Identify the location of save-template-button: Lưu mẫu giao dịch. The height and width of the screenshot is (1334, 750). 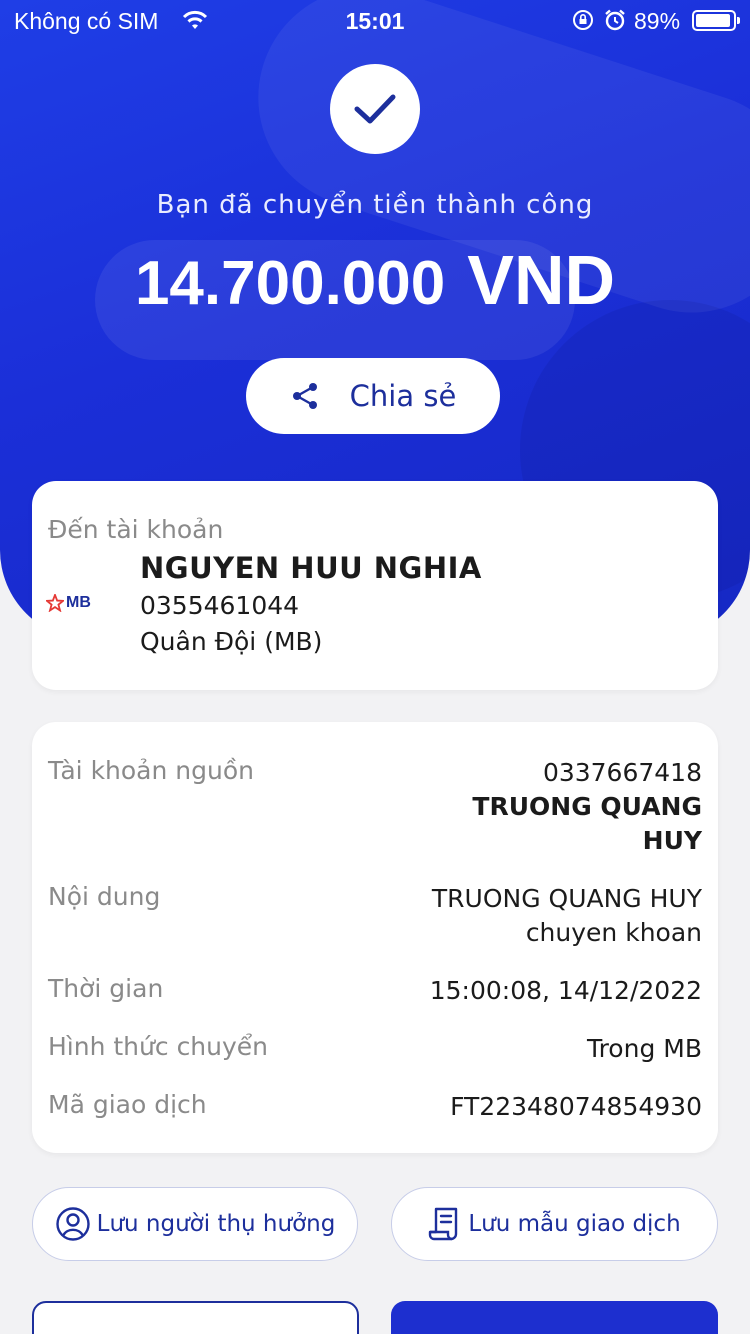
(554, 1224).